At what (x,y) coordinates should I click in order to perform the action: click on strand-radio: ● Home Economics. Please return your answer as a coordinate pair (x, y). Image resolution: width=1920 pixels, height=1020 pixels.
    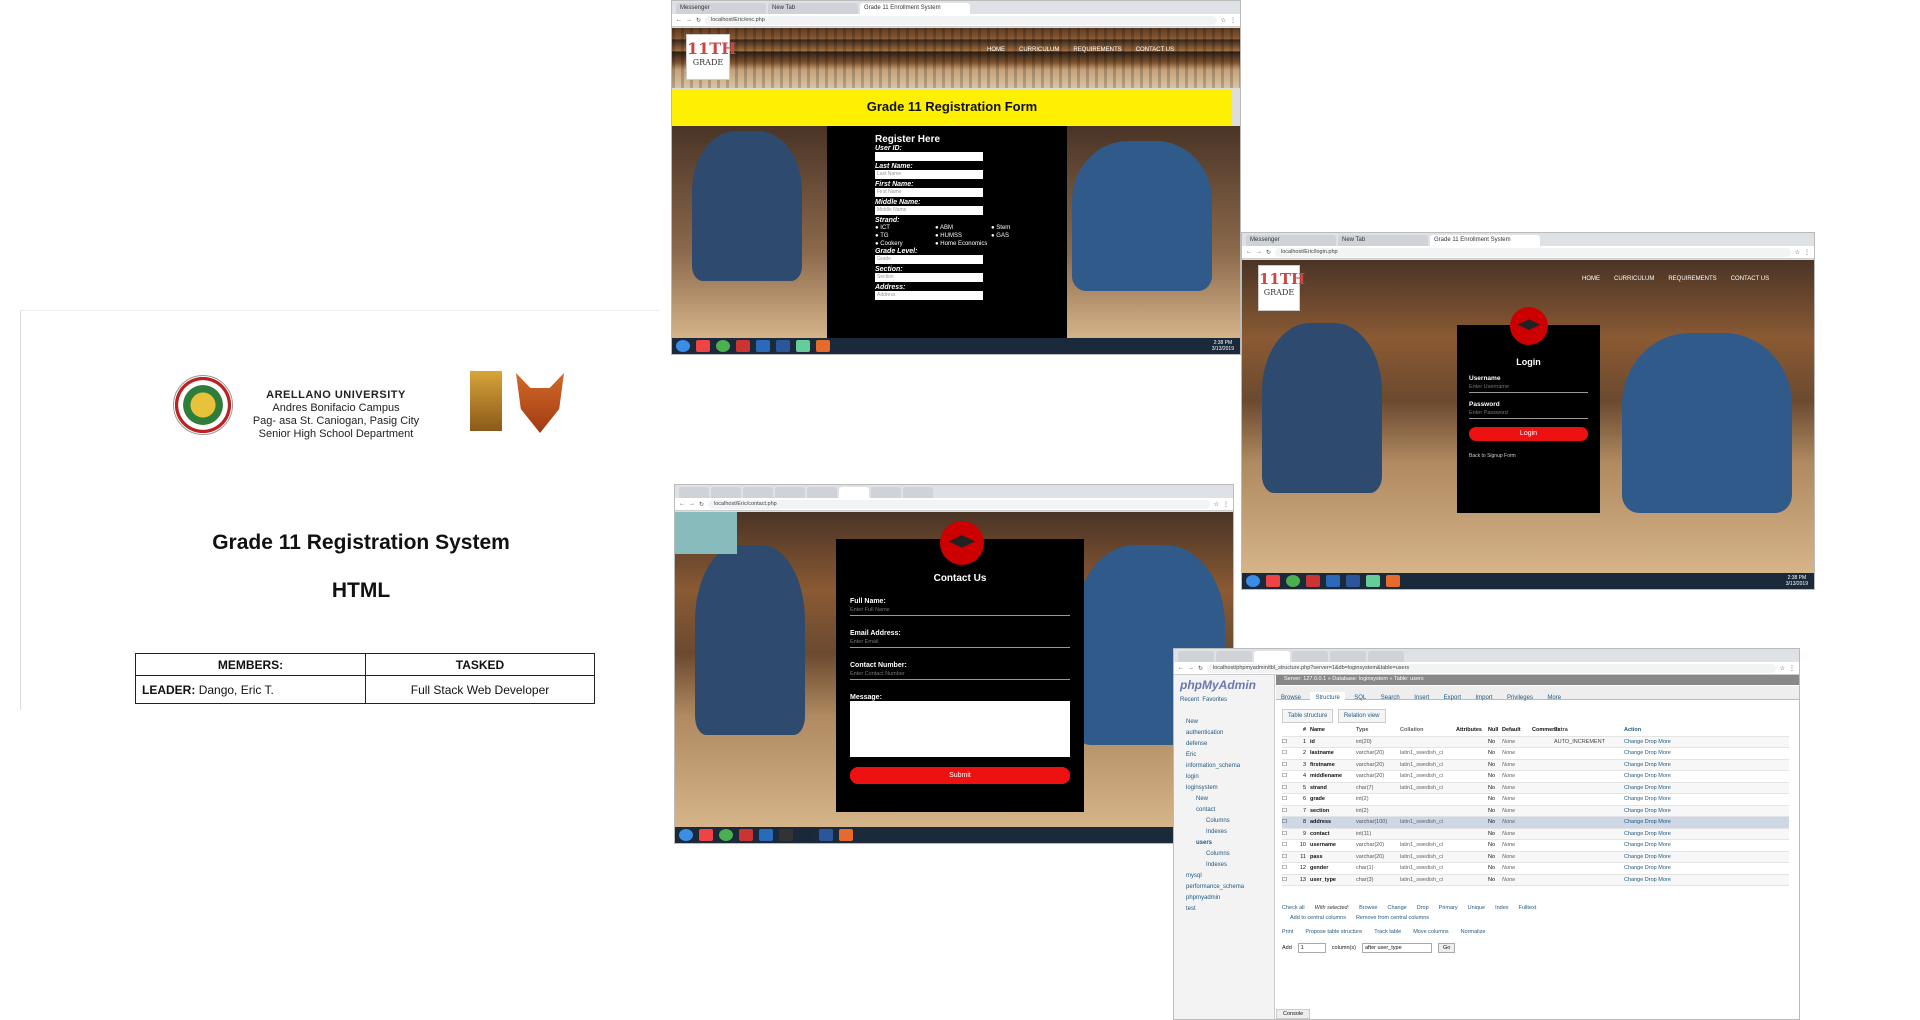
    Looking at the image, I should click on (988, 244).